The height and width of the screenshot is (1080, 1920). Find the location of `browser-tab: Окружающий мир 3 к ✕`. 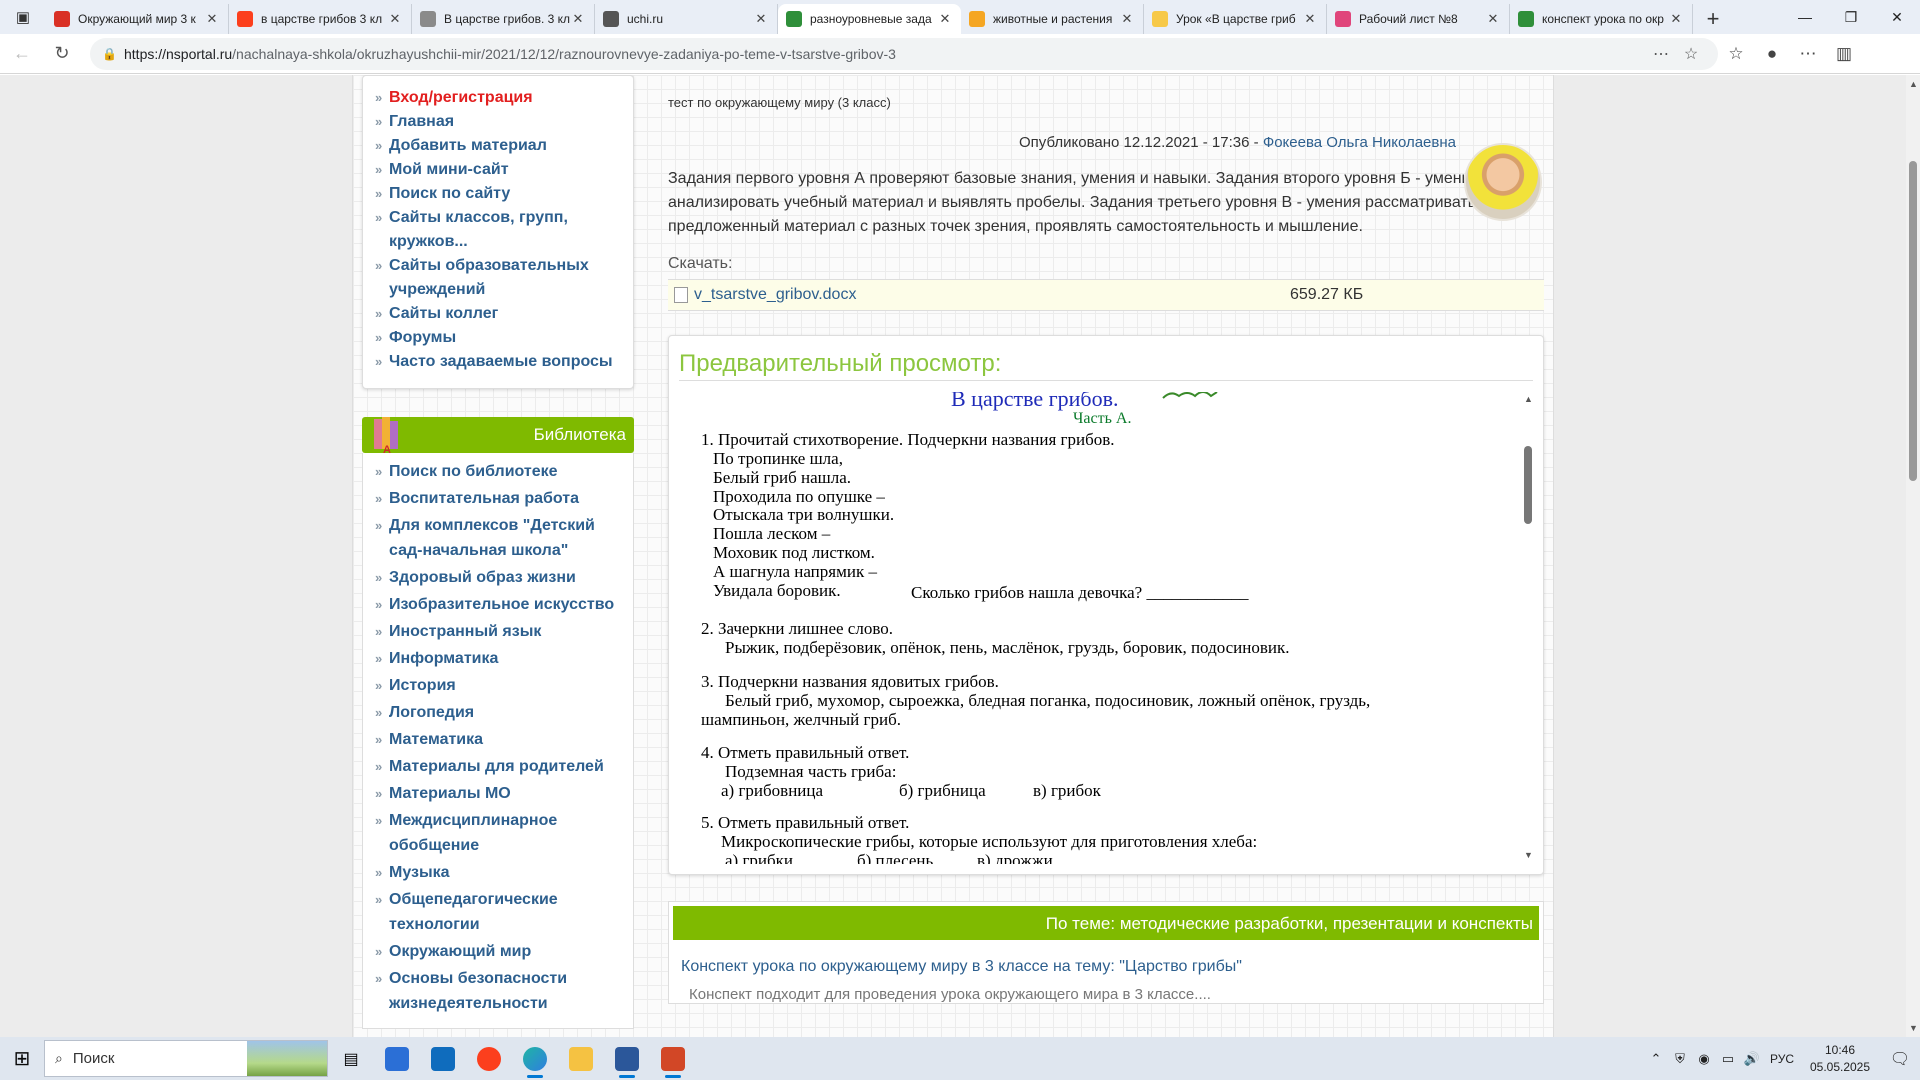

browser-tab: Окружающий мир 3 к ✕ is located at coordinates (137, 19).